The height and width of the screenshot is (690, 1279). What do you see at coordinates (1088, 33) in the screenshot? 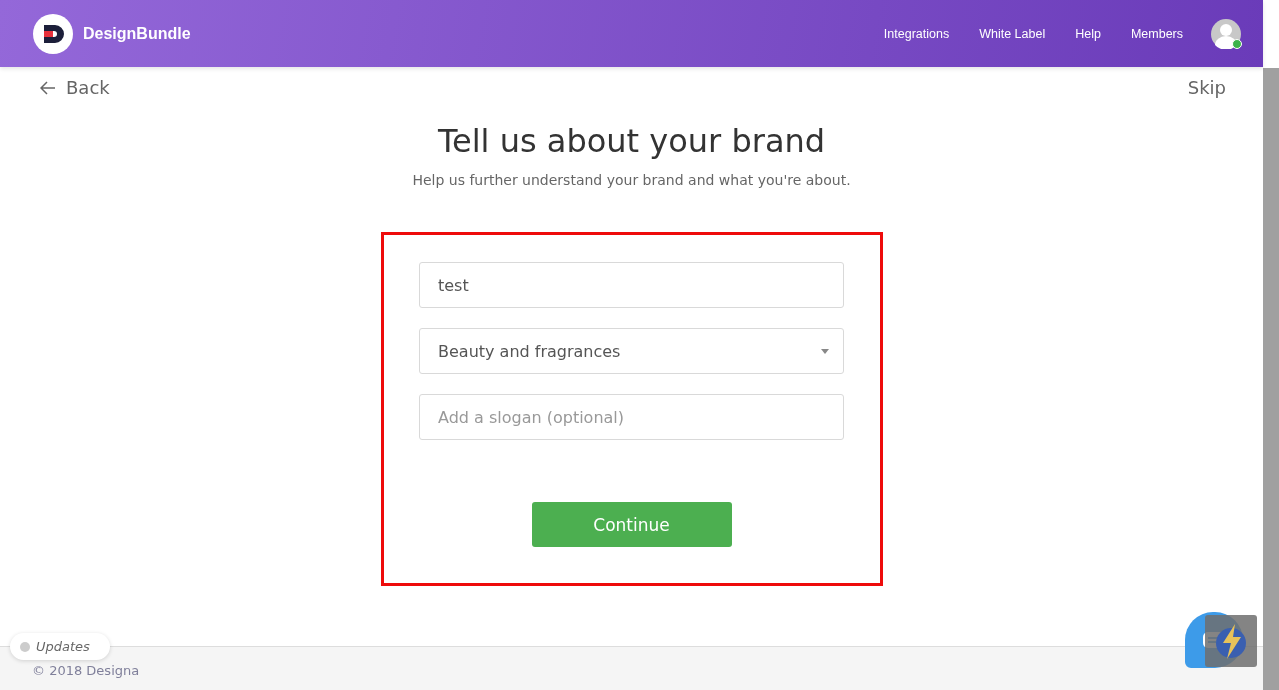
I see `nav-link: Help` at bounding box center [1088, 33].